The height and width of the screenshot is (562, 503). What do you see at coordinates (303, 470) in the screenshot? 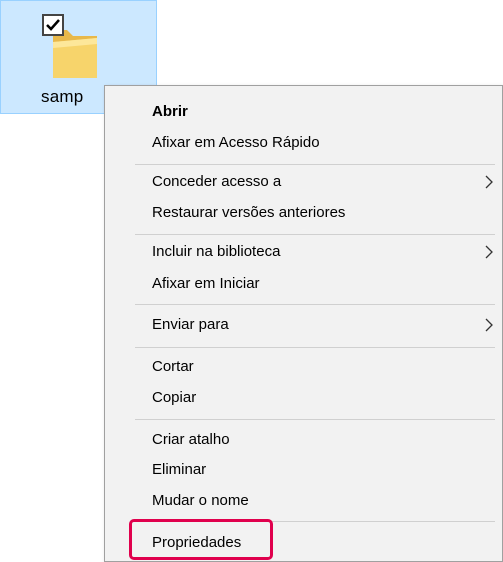
I see `menu-item-eliminar: Eliminar` at bounding box center [303, 470].